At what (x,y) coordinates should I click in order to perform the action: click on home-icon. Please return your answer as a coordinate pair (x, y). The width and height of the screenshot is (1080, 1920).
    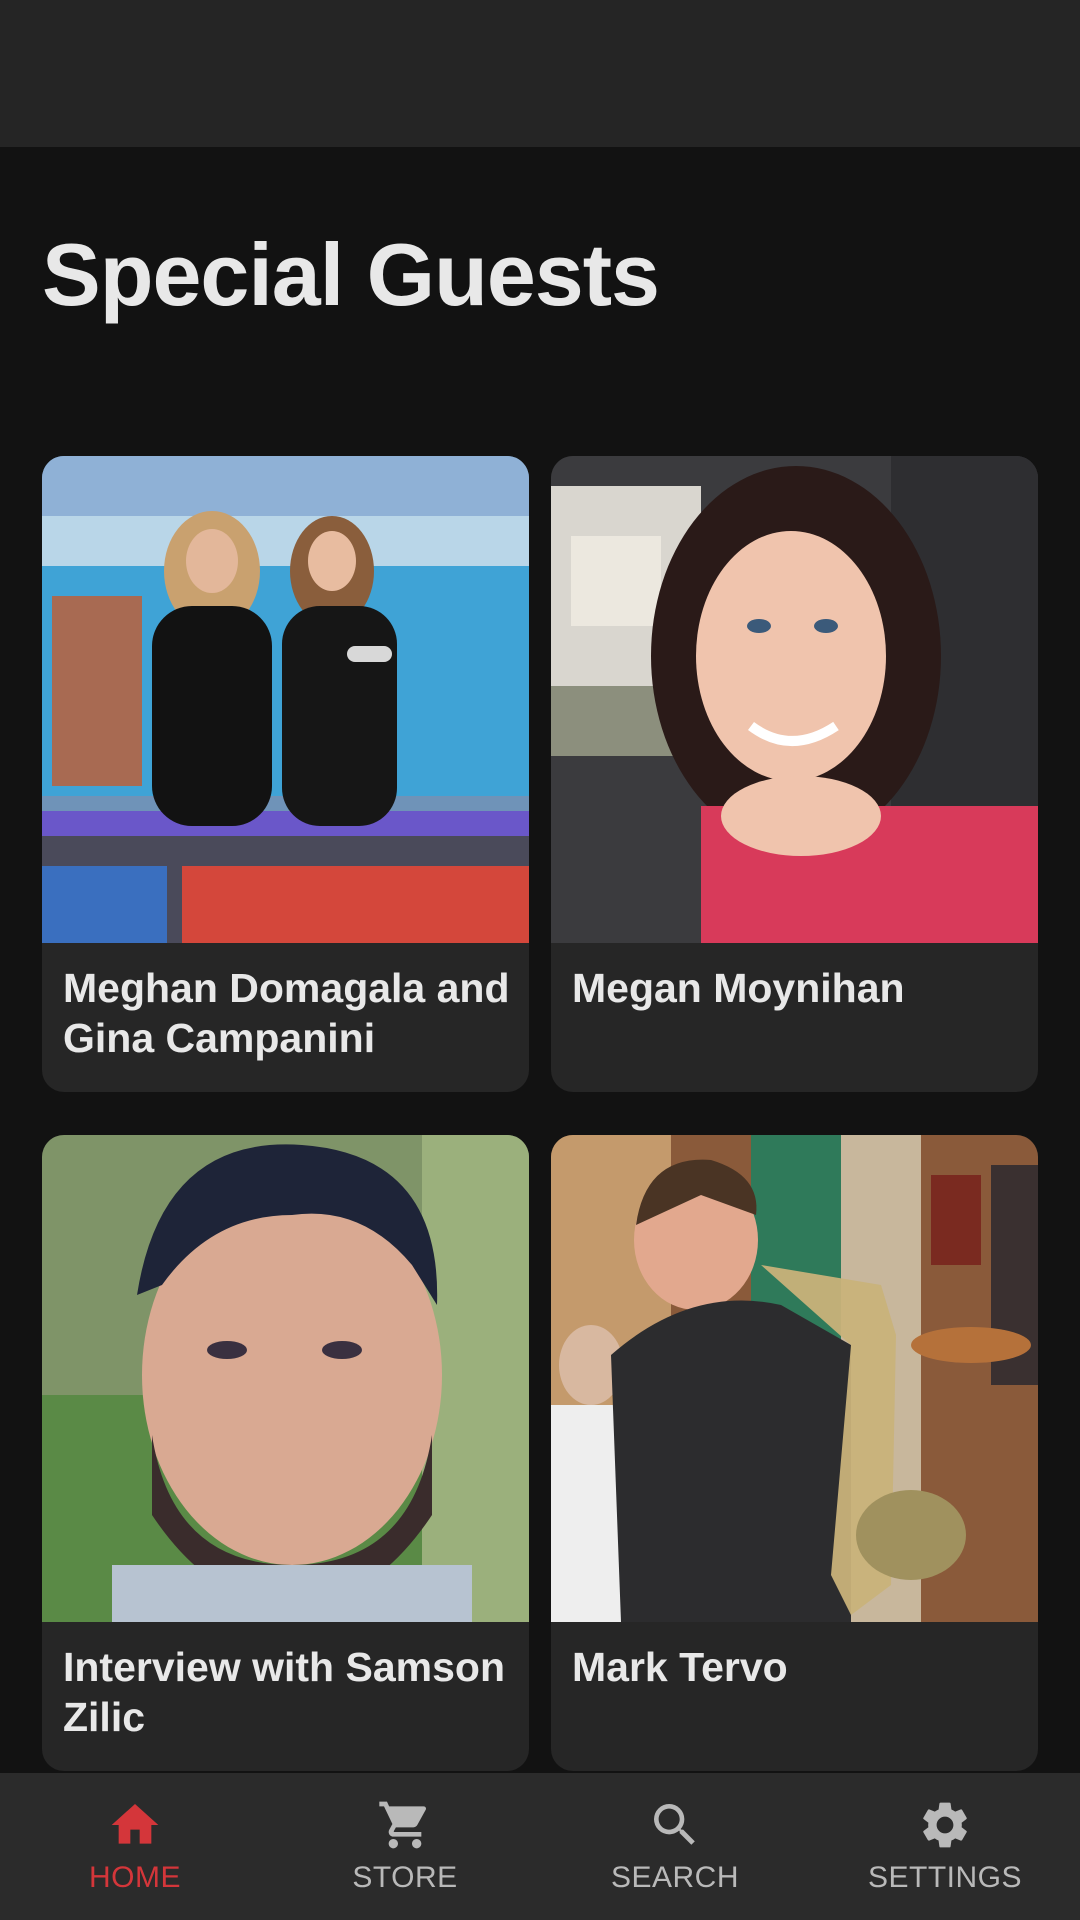
    Looking at the image, I should click on (135, 1824).